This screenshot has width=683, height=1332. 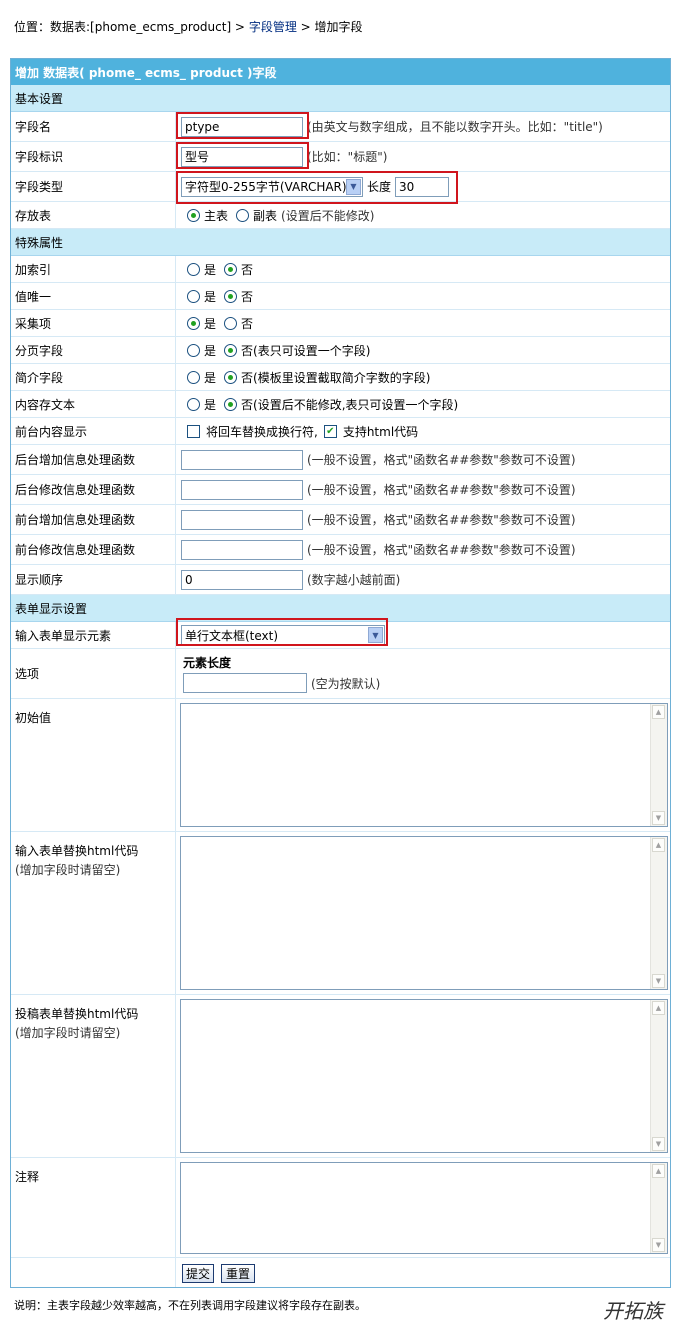 I want to click on html-label: 支持html代码, so click(x=380, y=431).